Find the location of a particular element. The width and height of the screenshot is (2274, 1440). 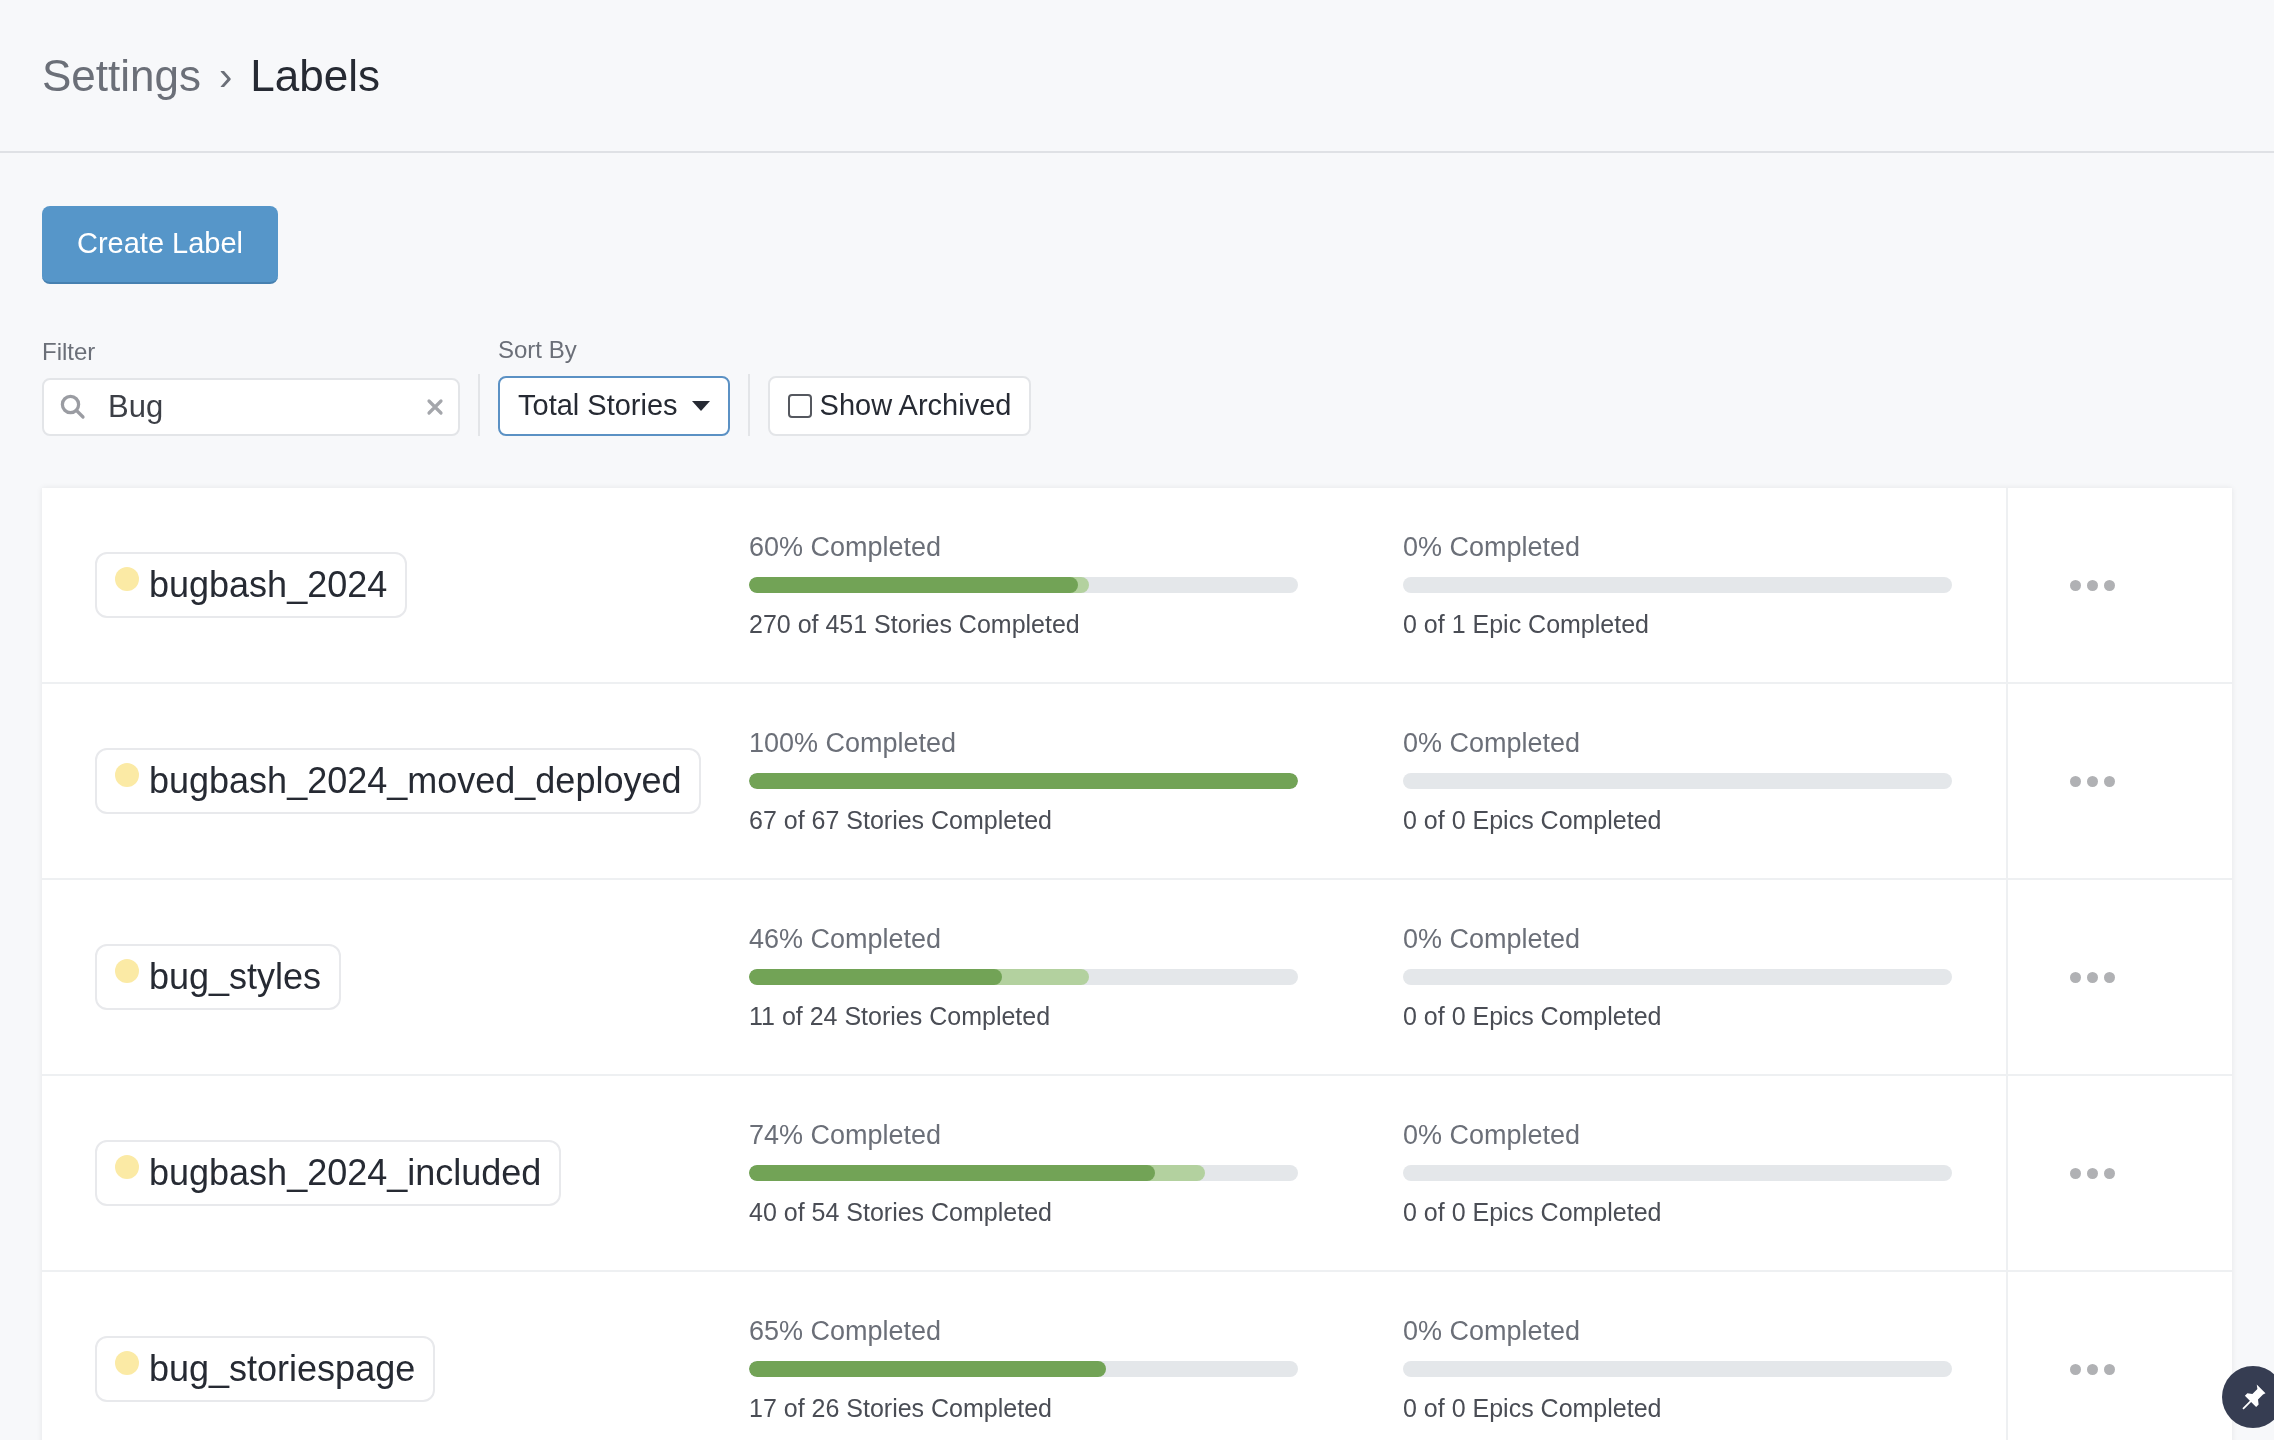

page-title: Labels is located at coordinates (315, 75).